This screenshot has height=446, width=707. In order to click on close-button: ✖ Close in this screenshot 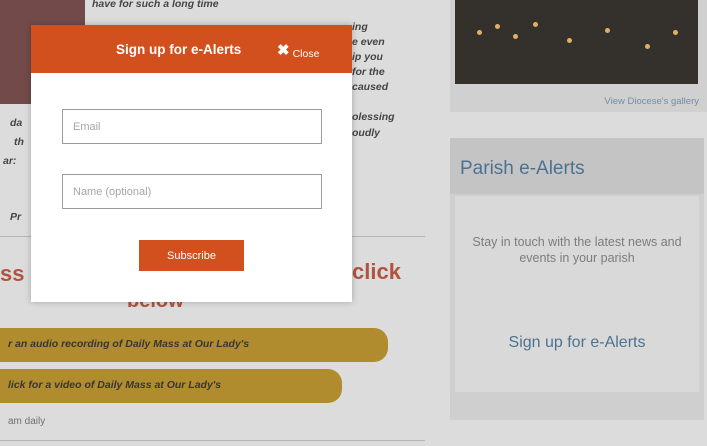, I will do `click(298, 51)`.